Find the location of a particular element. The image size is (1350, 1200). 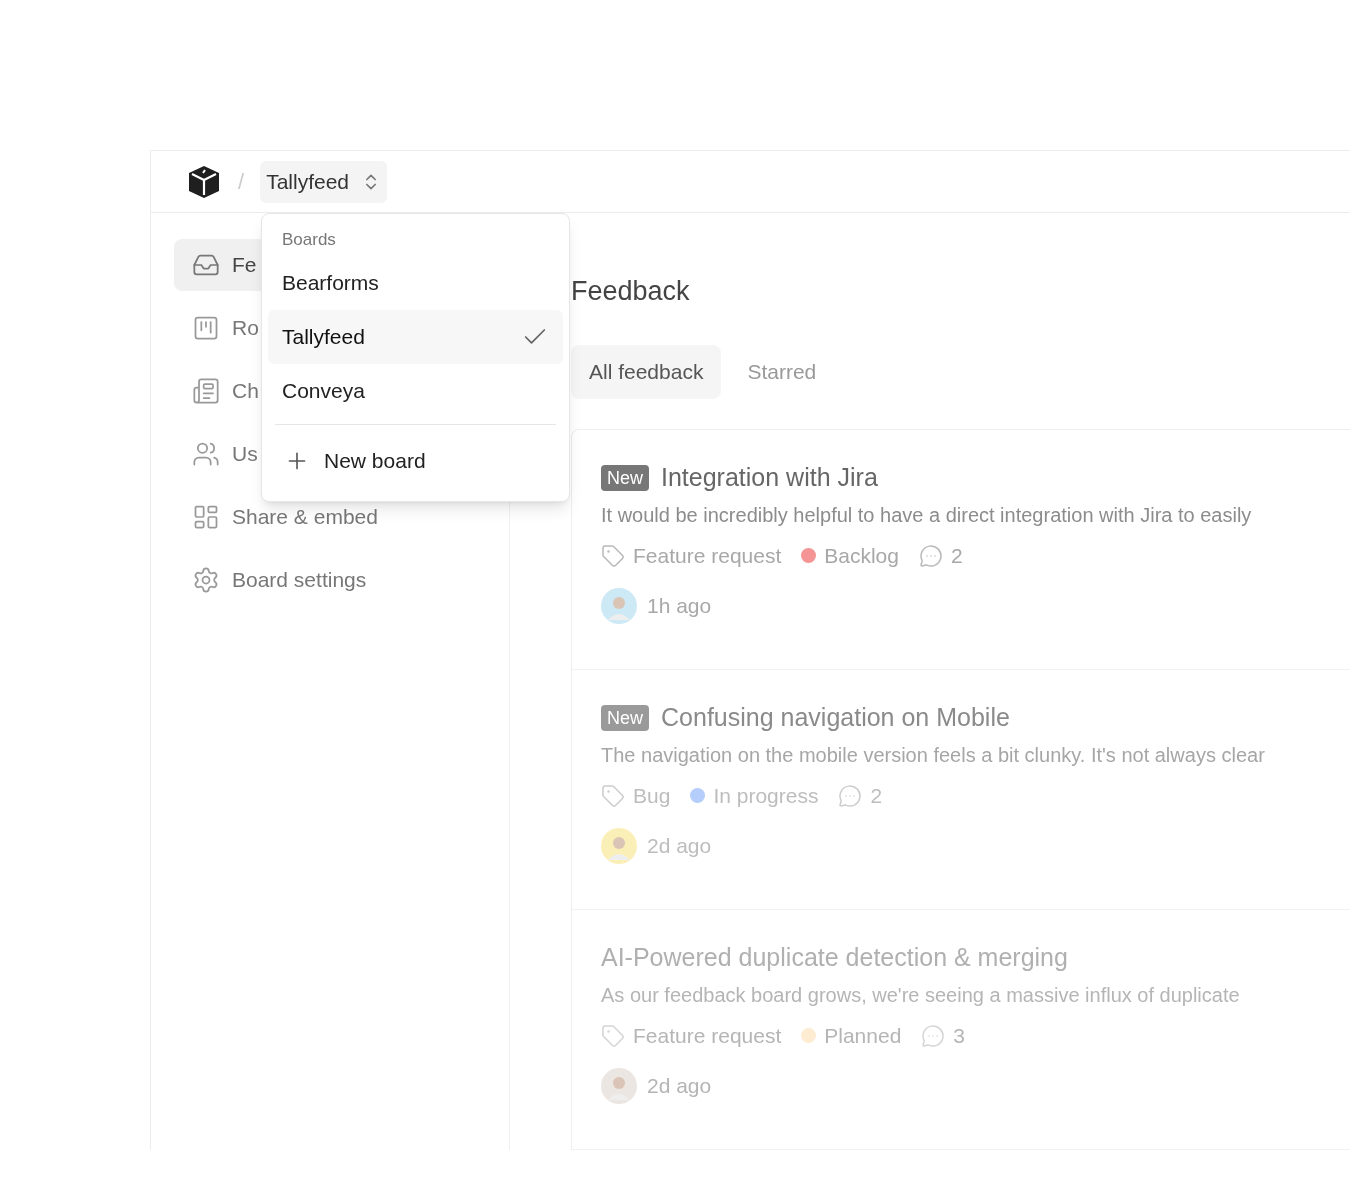

filter-tab: All feedback is located at coordinates (646, 372).